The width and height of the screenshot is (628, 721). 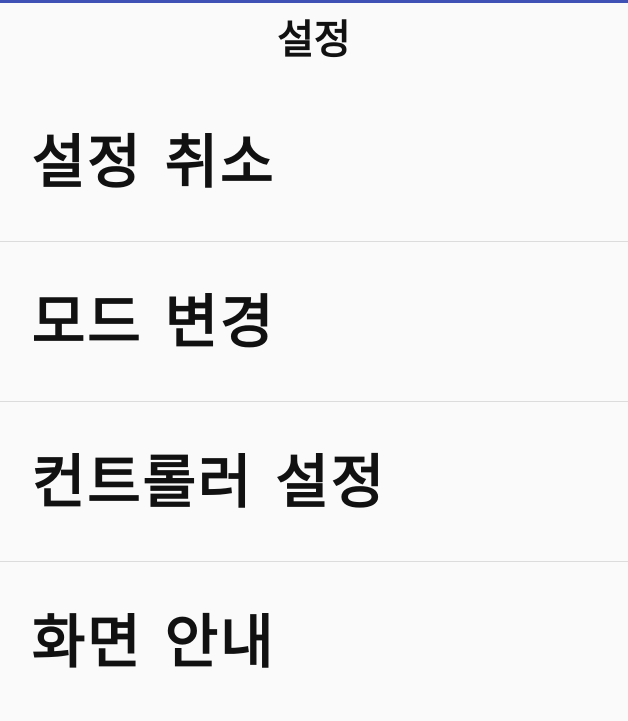 What do you see at coordinates (314, 40) in the screenshot?
I see `page-title: 설정` at bounding box center [314, 40].